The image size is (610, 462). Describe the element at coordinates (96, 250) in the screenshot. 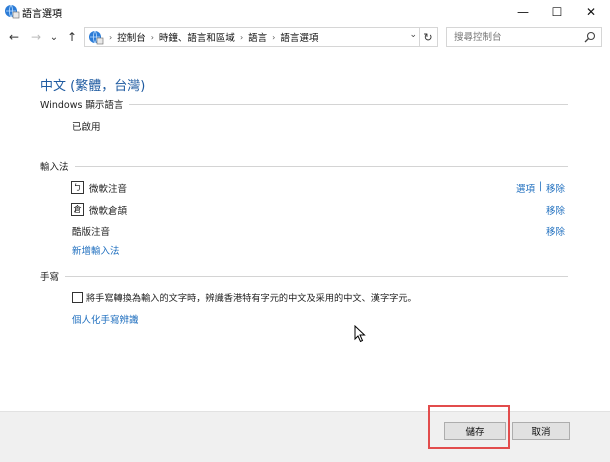

I see `add-input-method-link: 新增輸入法` at that location.